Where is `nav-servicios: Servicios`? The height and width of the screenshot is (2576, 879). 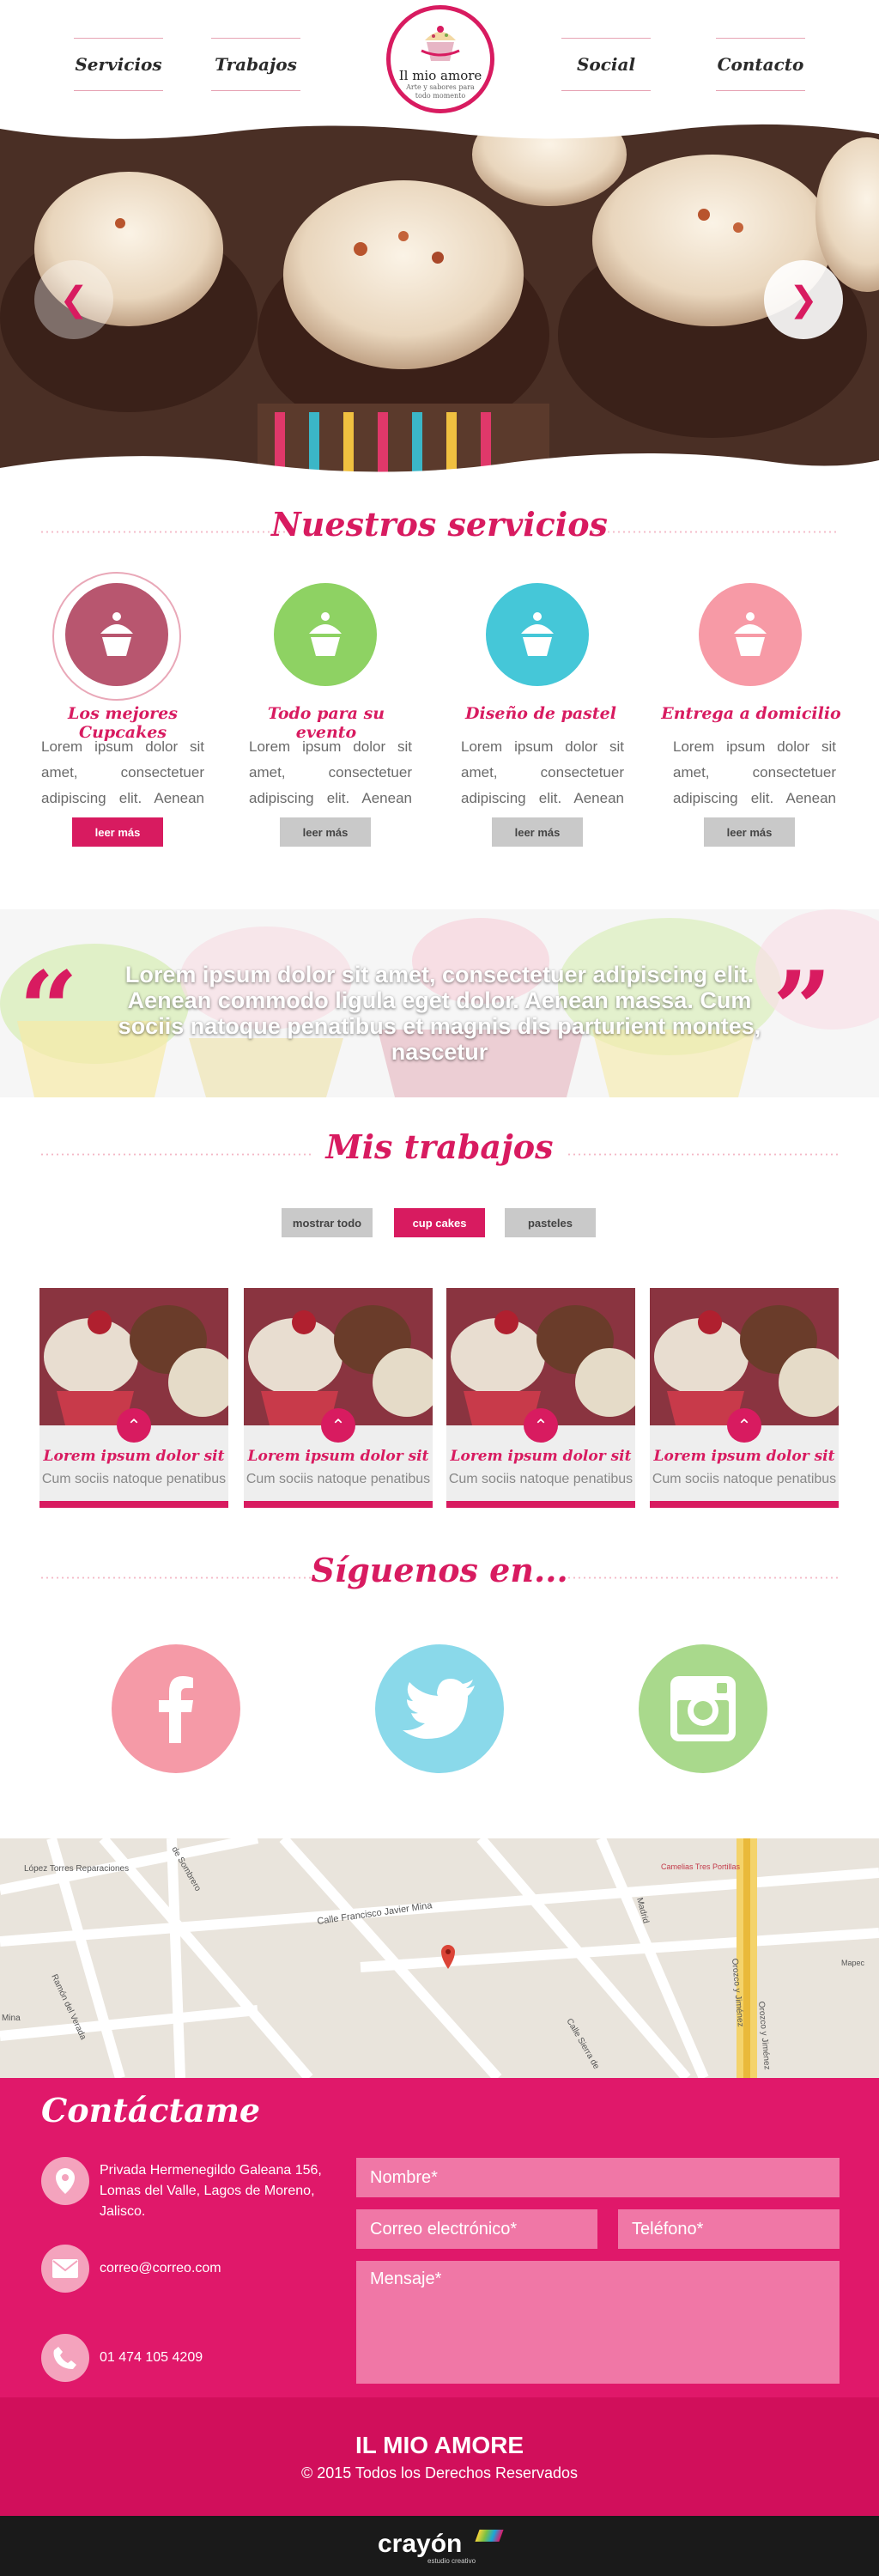 nav-servicios: Servicios is located at coordinates (118, 64).